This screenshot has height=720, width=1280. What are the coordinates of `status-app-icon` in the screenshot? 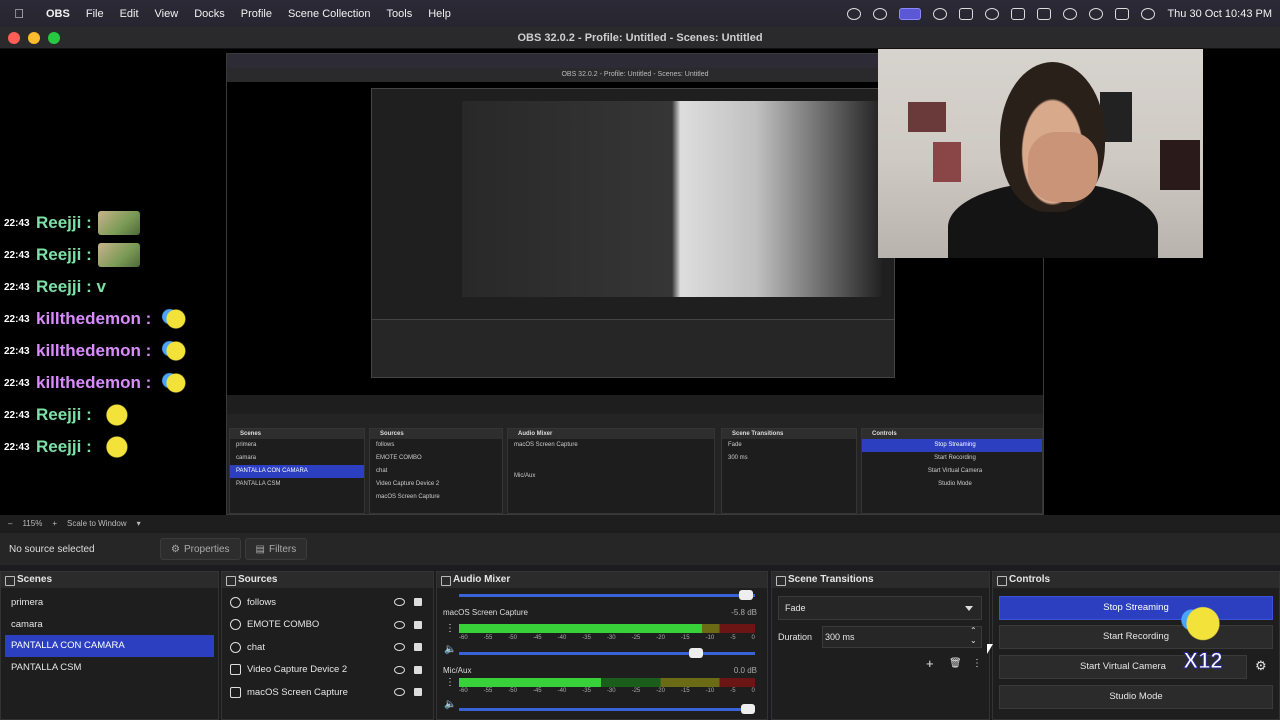 It's located at (854, 13).